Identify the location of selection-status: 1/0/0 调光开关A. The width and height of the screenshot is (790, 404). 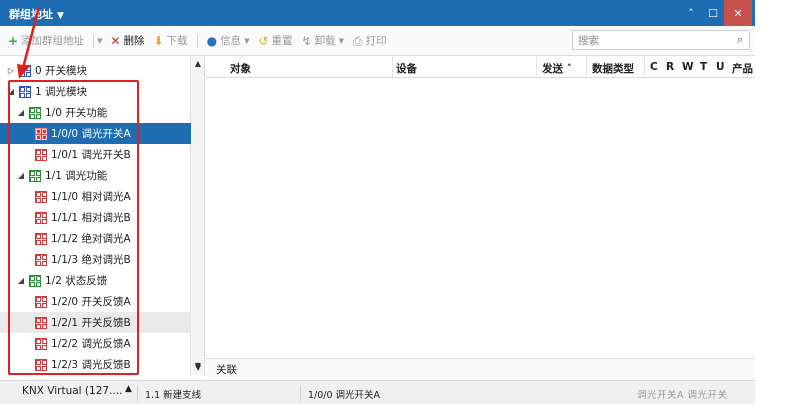
(344, 395).